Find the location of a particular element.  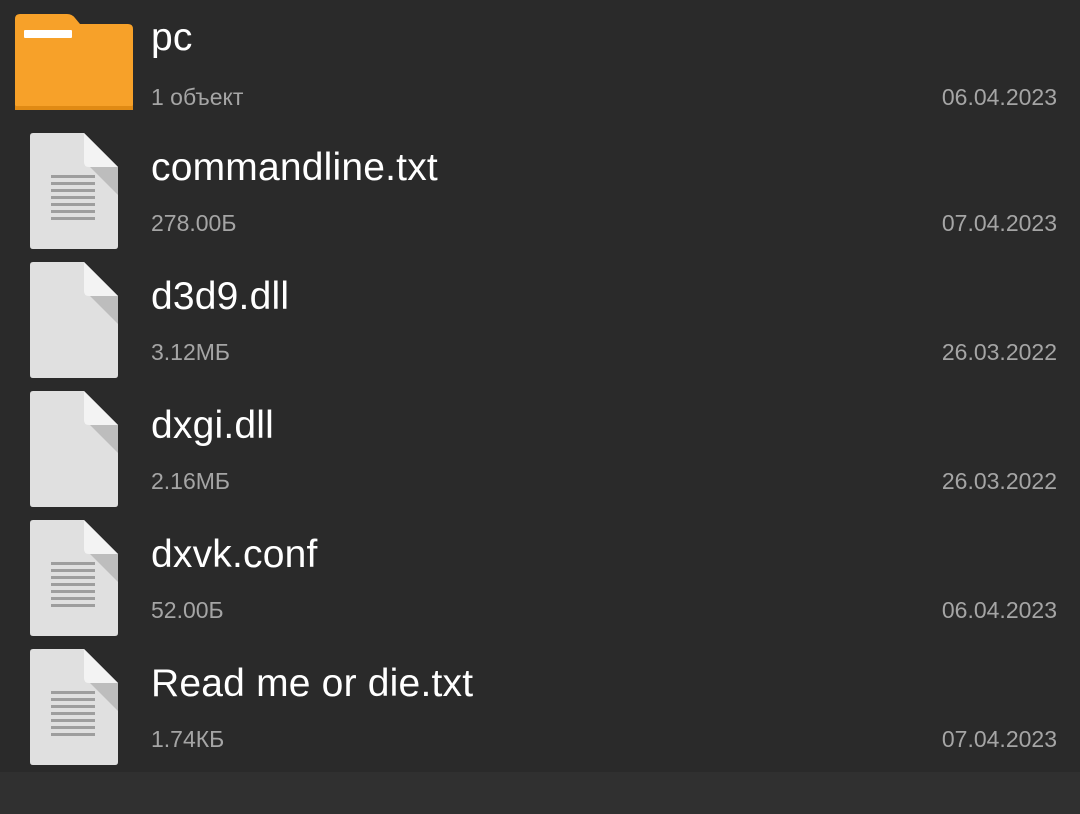

item-name: pc is located at coordinates (172, 37).